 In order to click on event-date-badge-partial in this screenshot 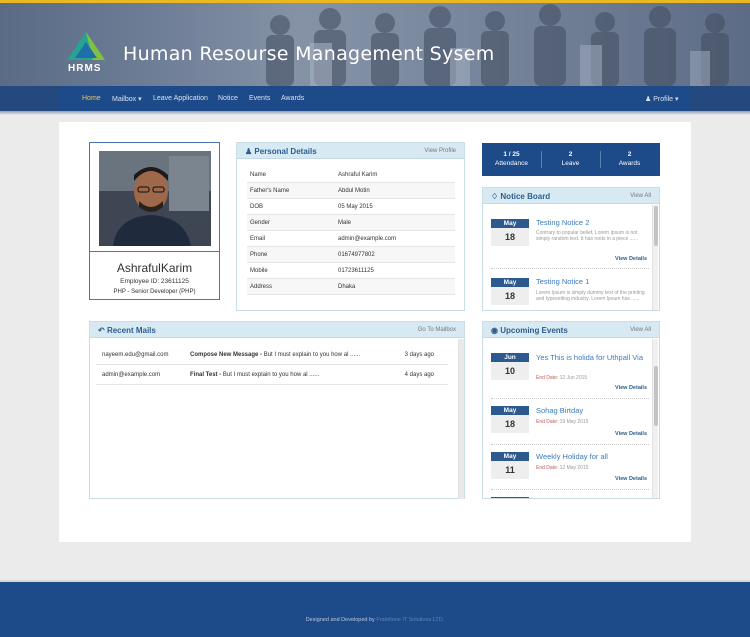, I will do `click(510, 497)`.